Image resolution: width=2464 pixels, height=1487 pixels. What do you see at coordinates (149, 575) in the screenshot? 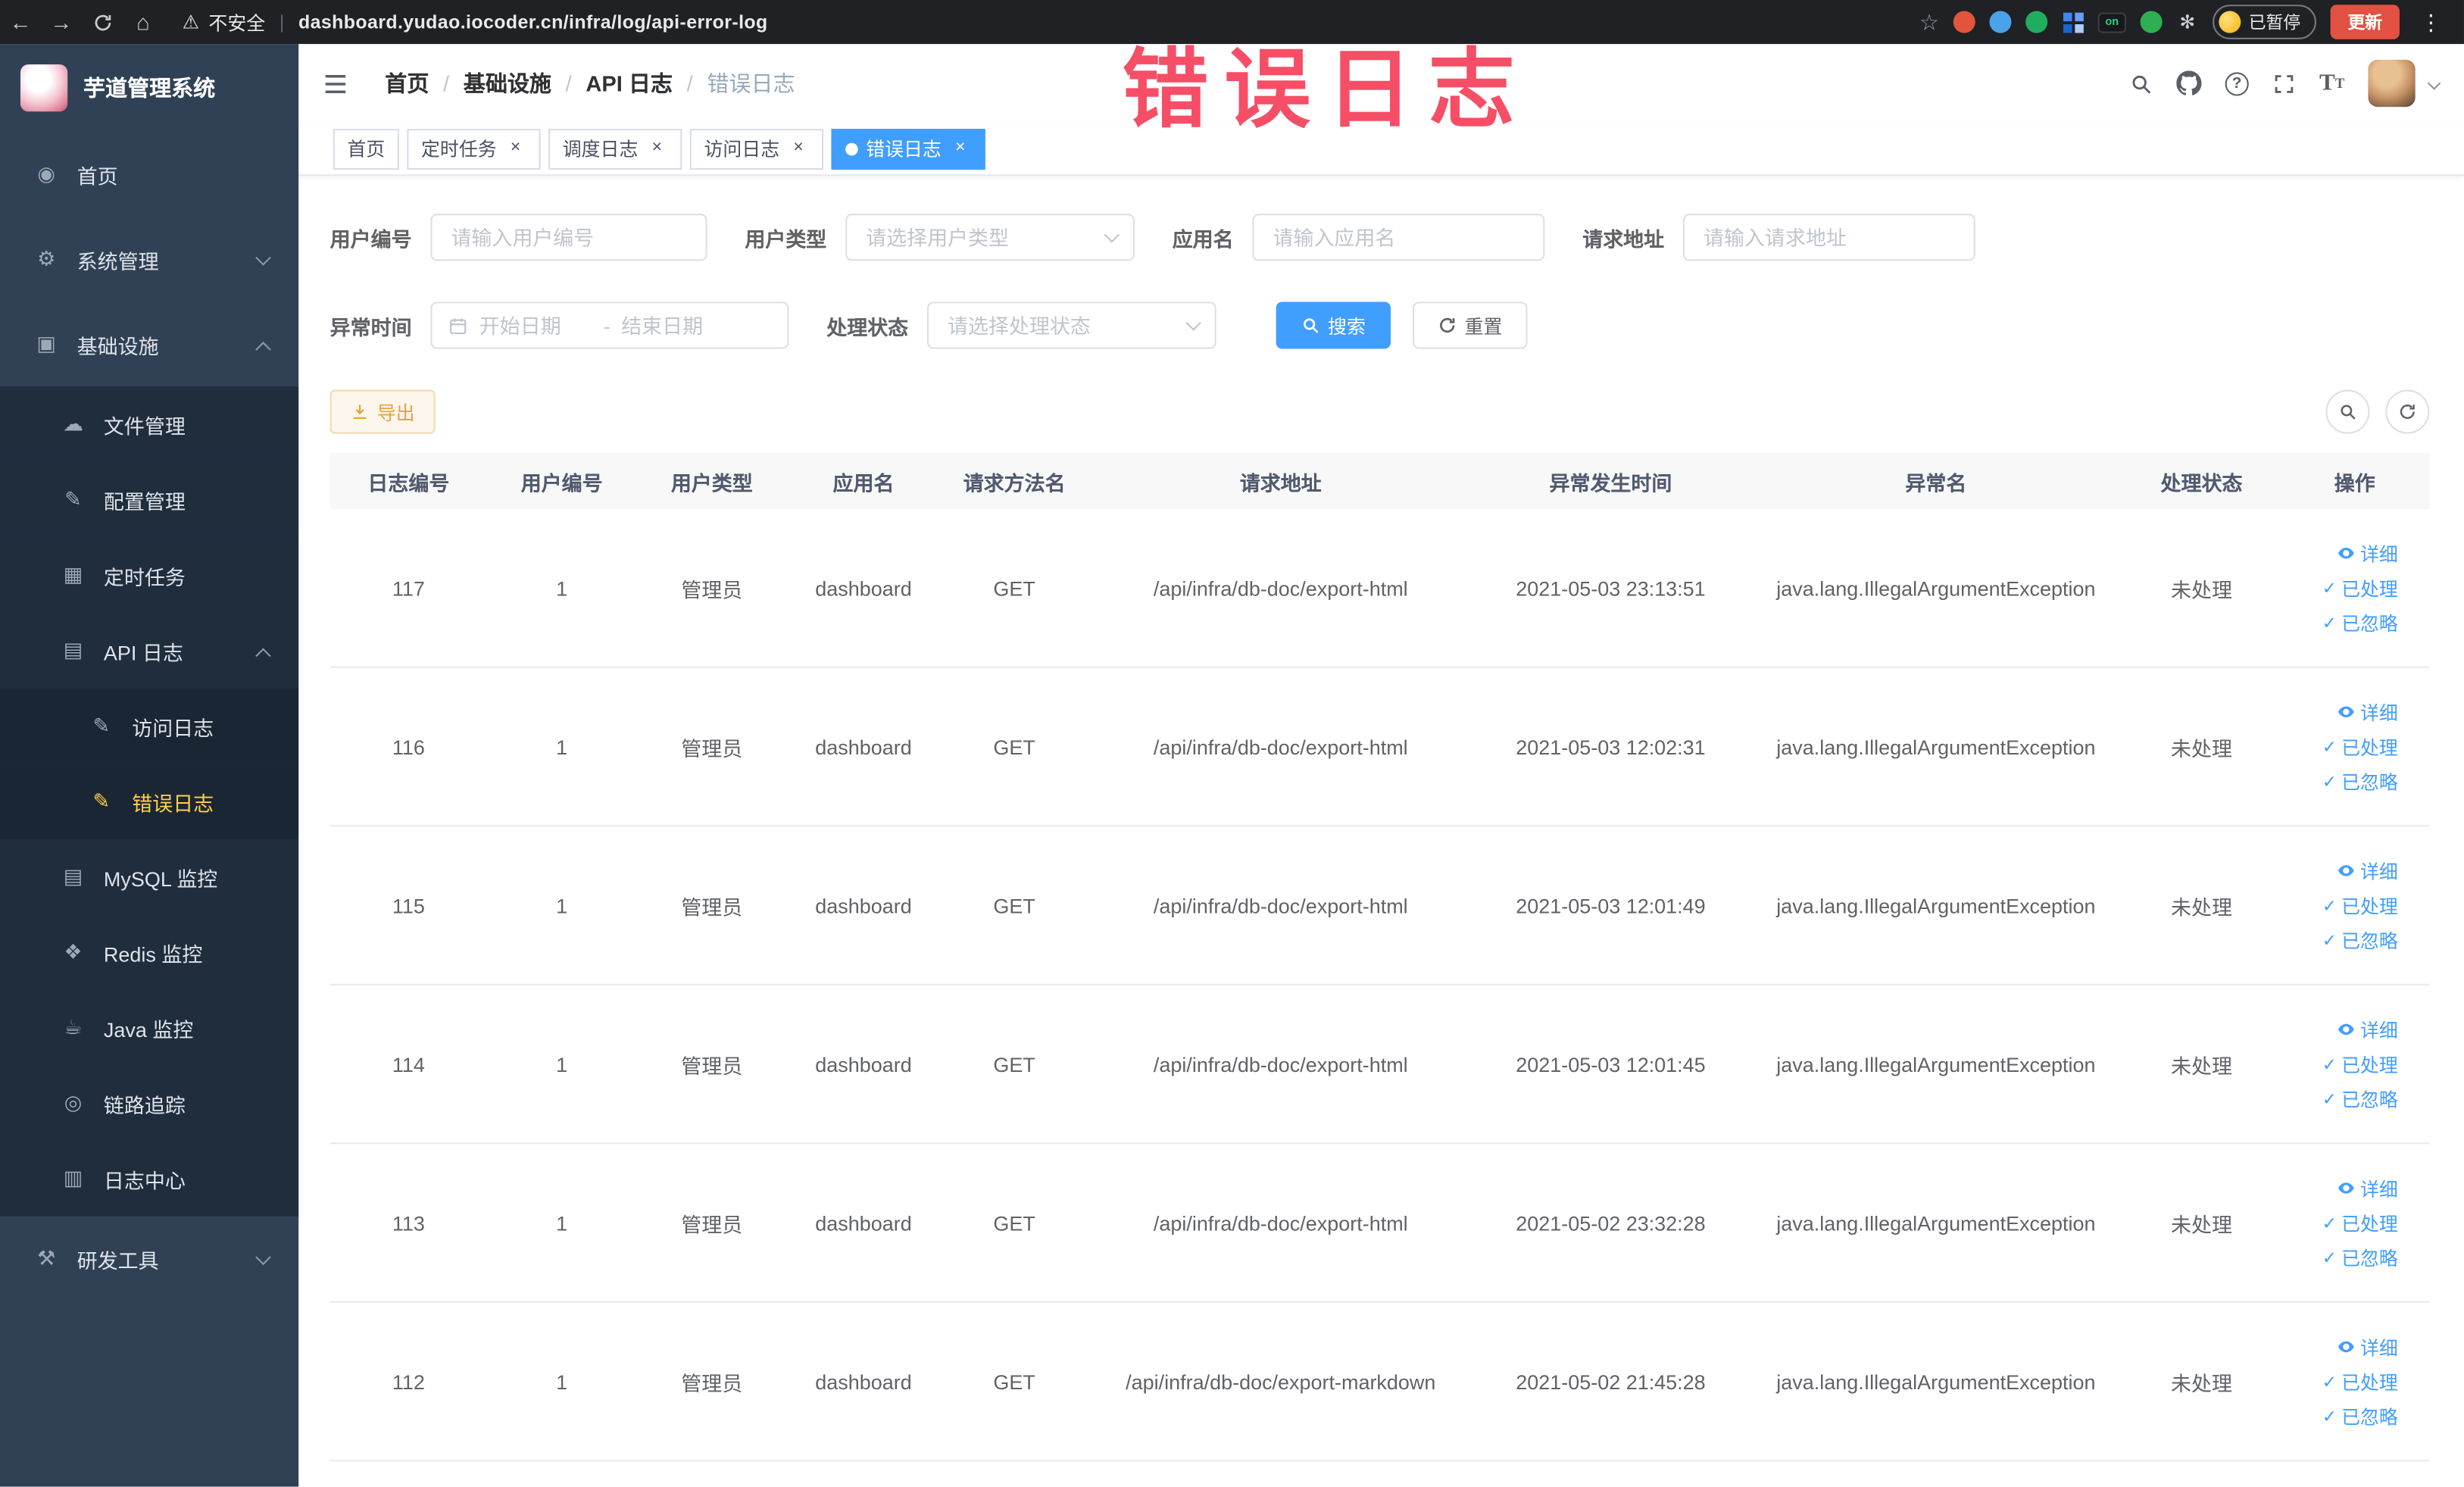
I see `sidebar-item-scheduled-job: ▦ 定时任务` at bounding box center [149, 575].